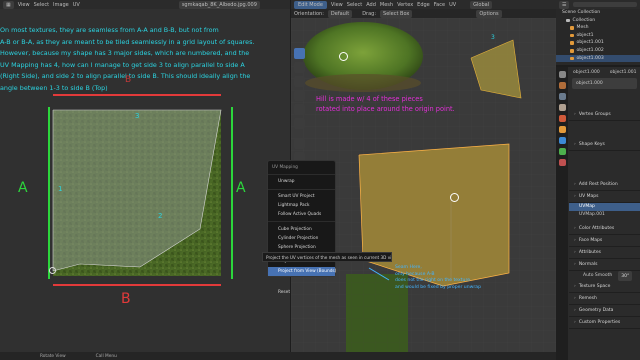 The width and height of the screenshot is (640, 360). I want to click on label-b-top: B, so click(128, 80).